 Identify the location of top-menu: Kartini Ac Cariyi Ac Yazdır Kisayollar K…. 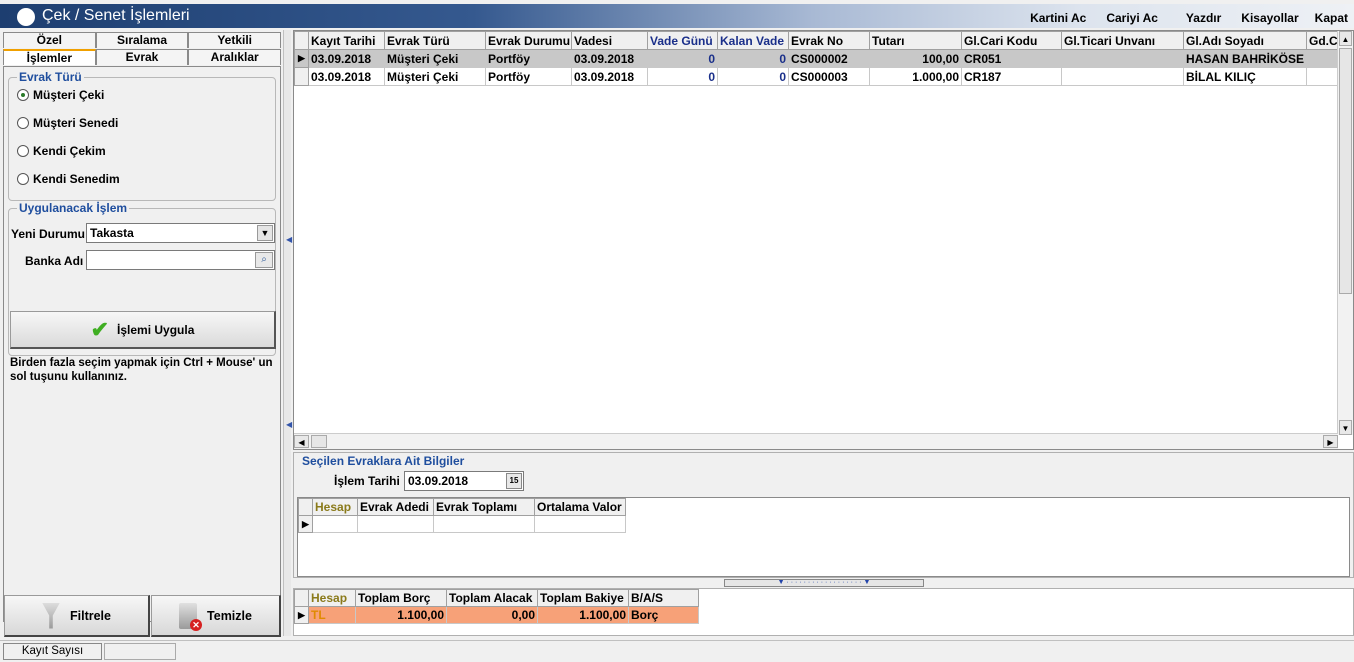
(1187, 18).